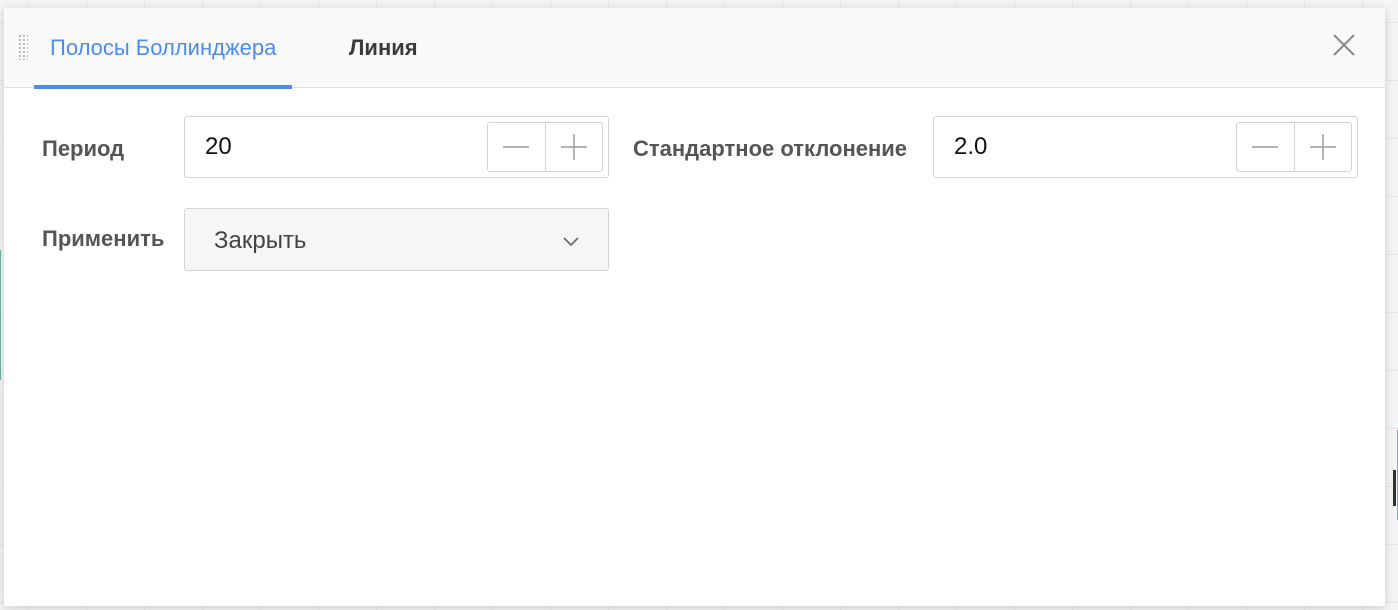 The width and height of the screenshot is (1398, 610). I want to click on period-field, so click(396, 147).